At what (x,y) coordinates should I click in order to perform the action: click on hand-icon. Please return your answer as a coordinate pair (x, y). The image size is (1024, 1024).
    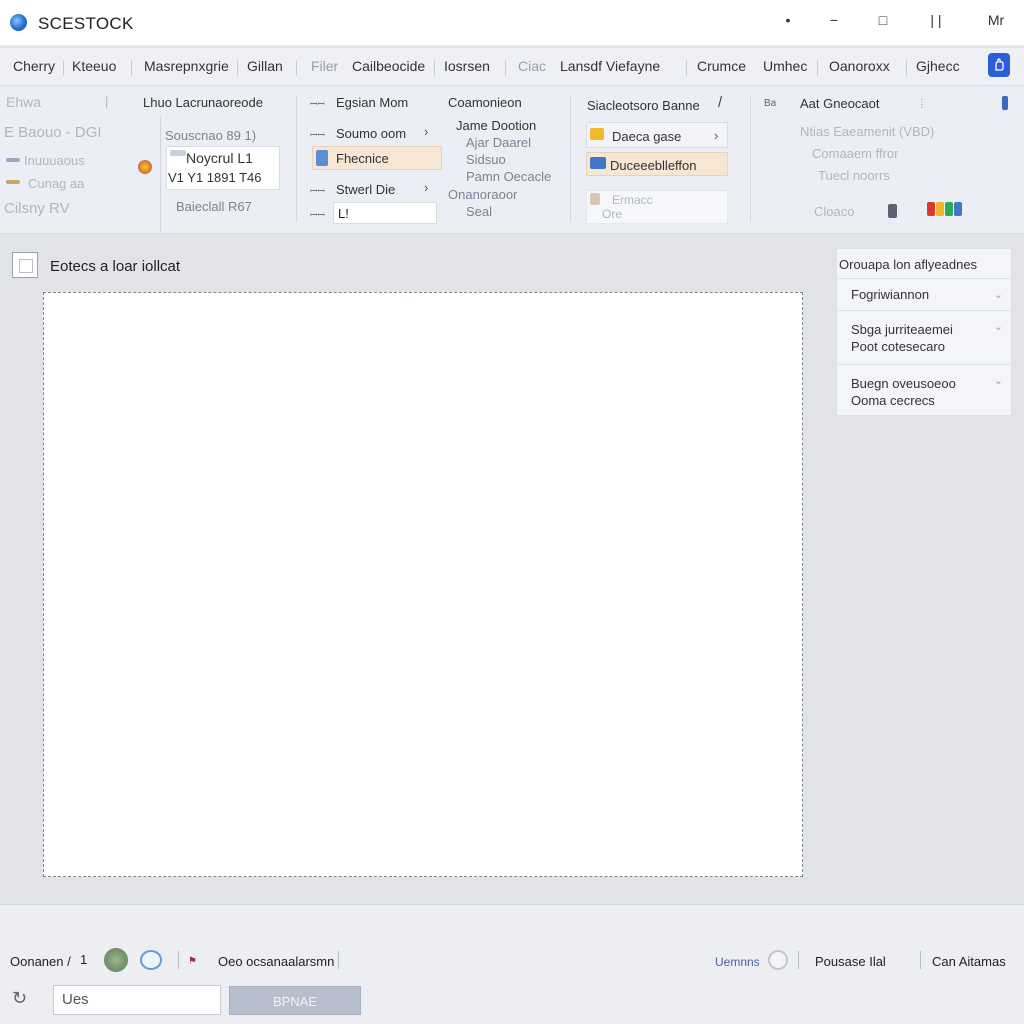
    Looking at the image, I should click on (999, 64).